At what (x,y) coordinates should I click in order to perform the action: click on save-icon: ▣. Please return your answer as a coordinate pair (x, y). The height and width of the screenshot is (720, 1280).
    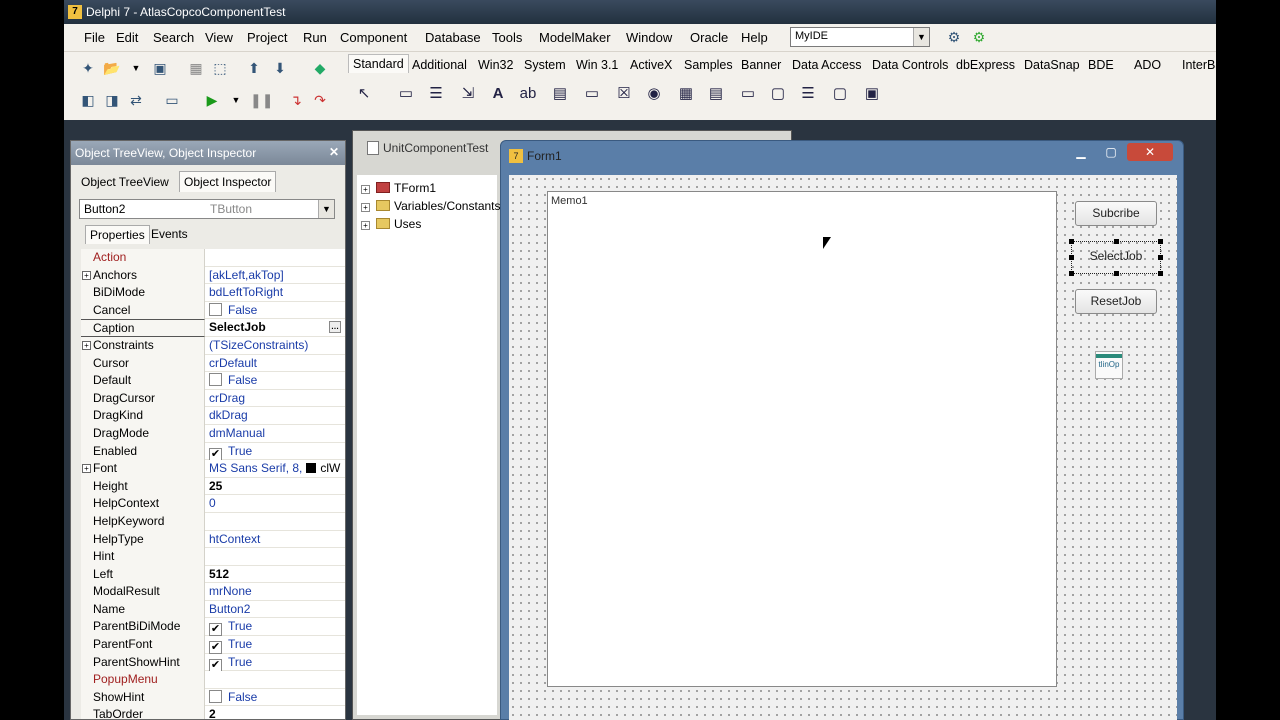
    Looking at the image, I should click on (160, 68).